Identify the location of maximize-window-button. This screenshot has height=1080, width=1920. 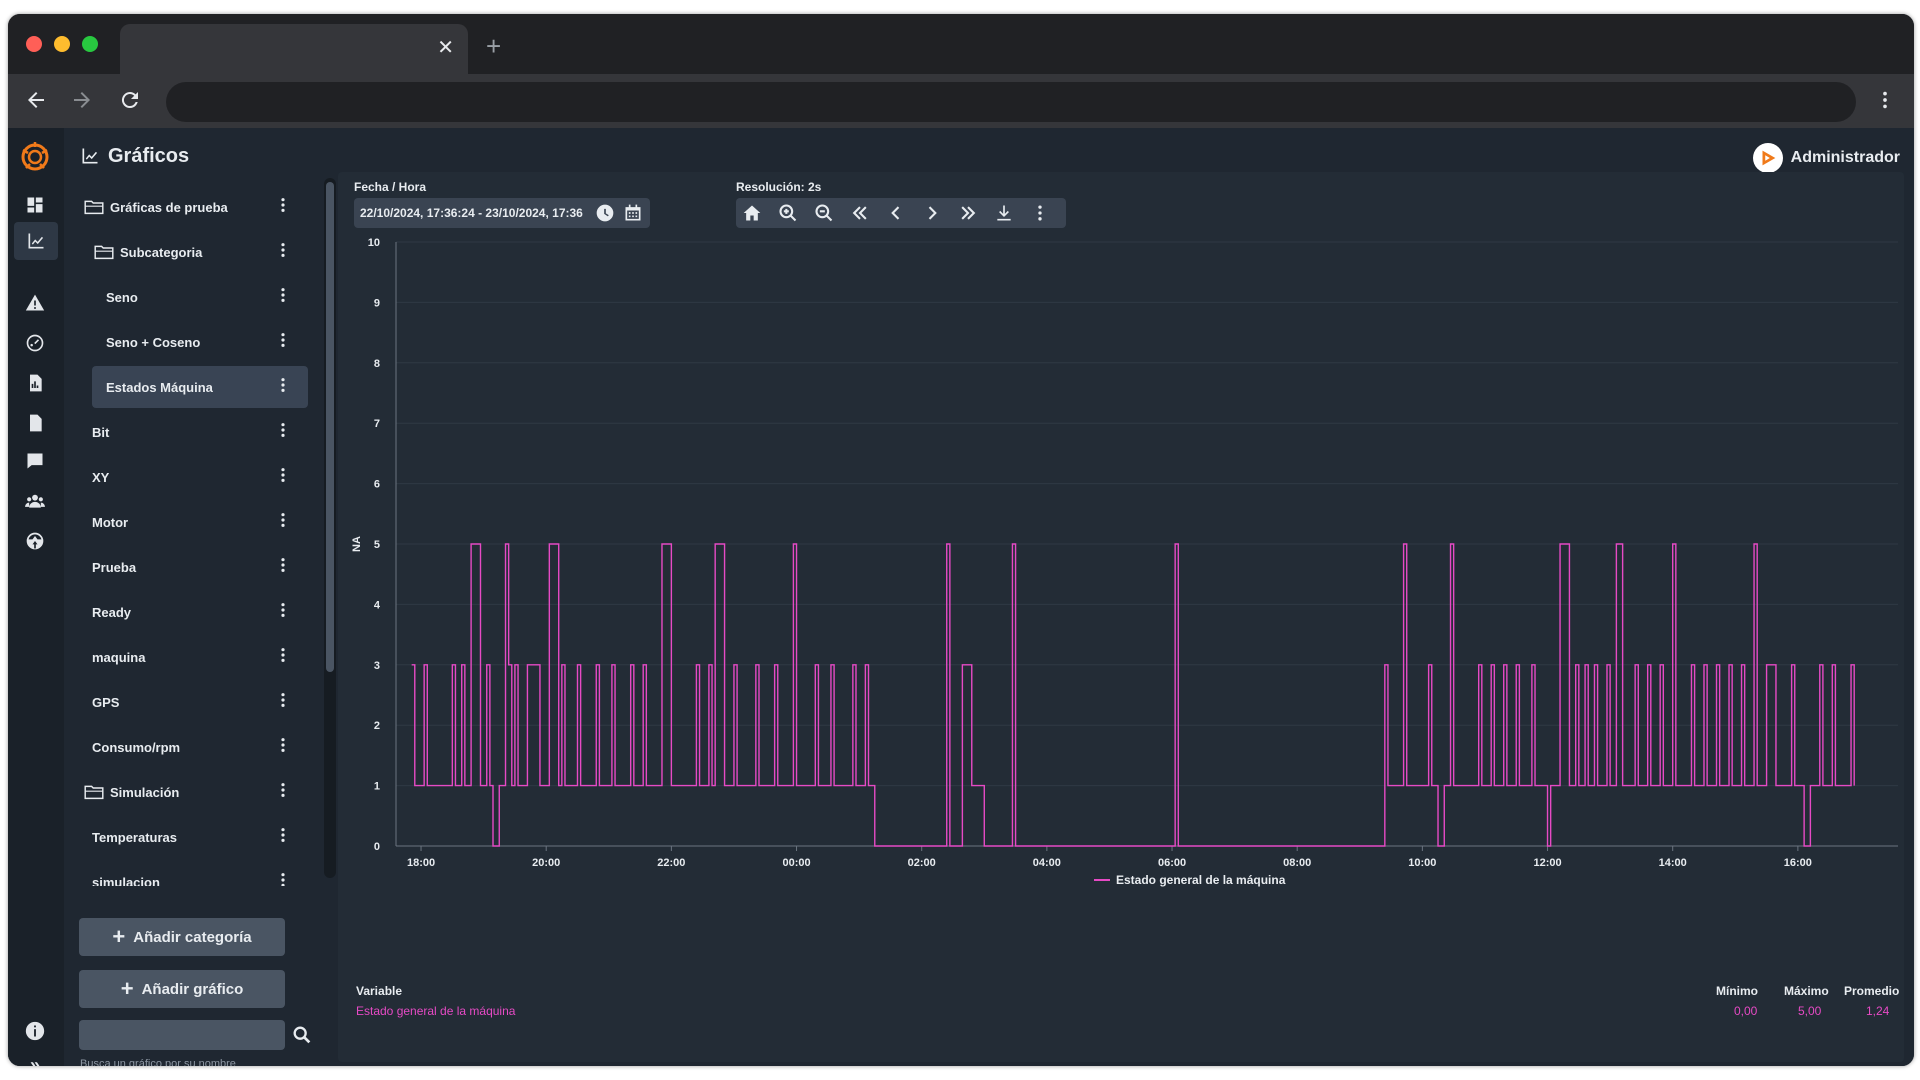
(90, 44).